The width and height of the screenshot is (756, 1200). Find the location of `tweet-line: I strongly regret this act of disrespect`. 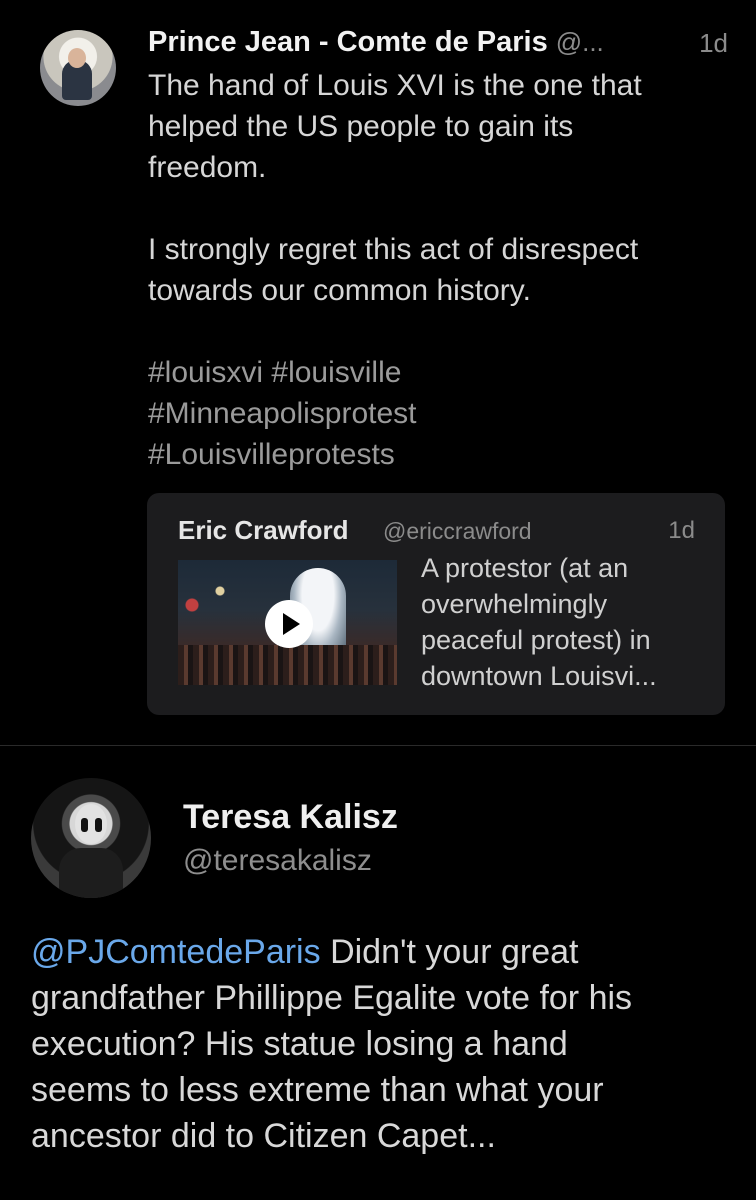

tweet-line: I strongly regret this act of disrespect is located at coordinates (393, 249).